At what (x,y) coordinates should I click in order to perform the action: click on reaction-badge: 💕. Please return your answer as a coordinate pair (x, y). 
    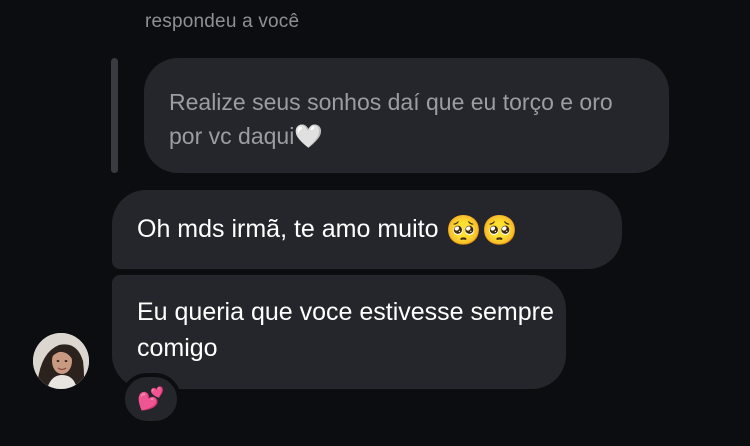
    Looking at the image, I should click on (151, 399).